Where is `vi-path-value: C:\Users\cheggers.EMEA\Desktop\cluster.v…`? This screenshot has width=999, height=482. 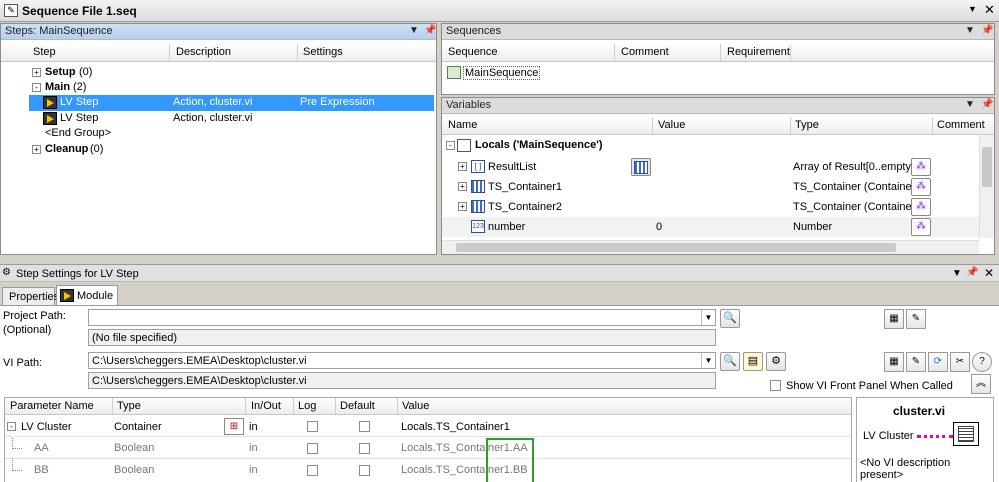 vi-path-value: C:\Users\cheggers.EMEA\Desktop\cluster.v… is located at coordinates (199, 361).